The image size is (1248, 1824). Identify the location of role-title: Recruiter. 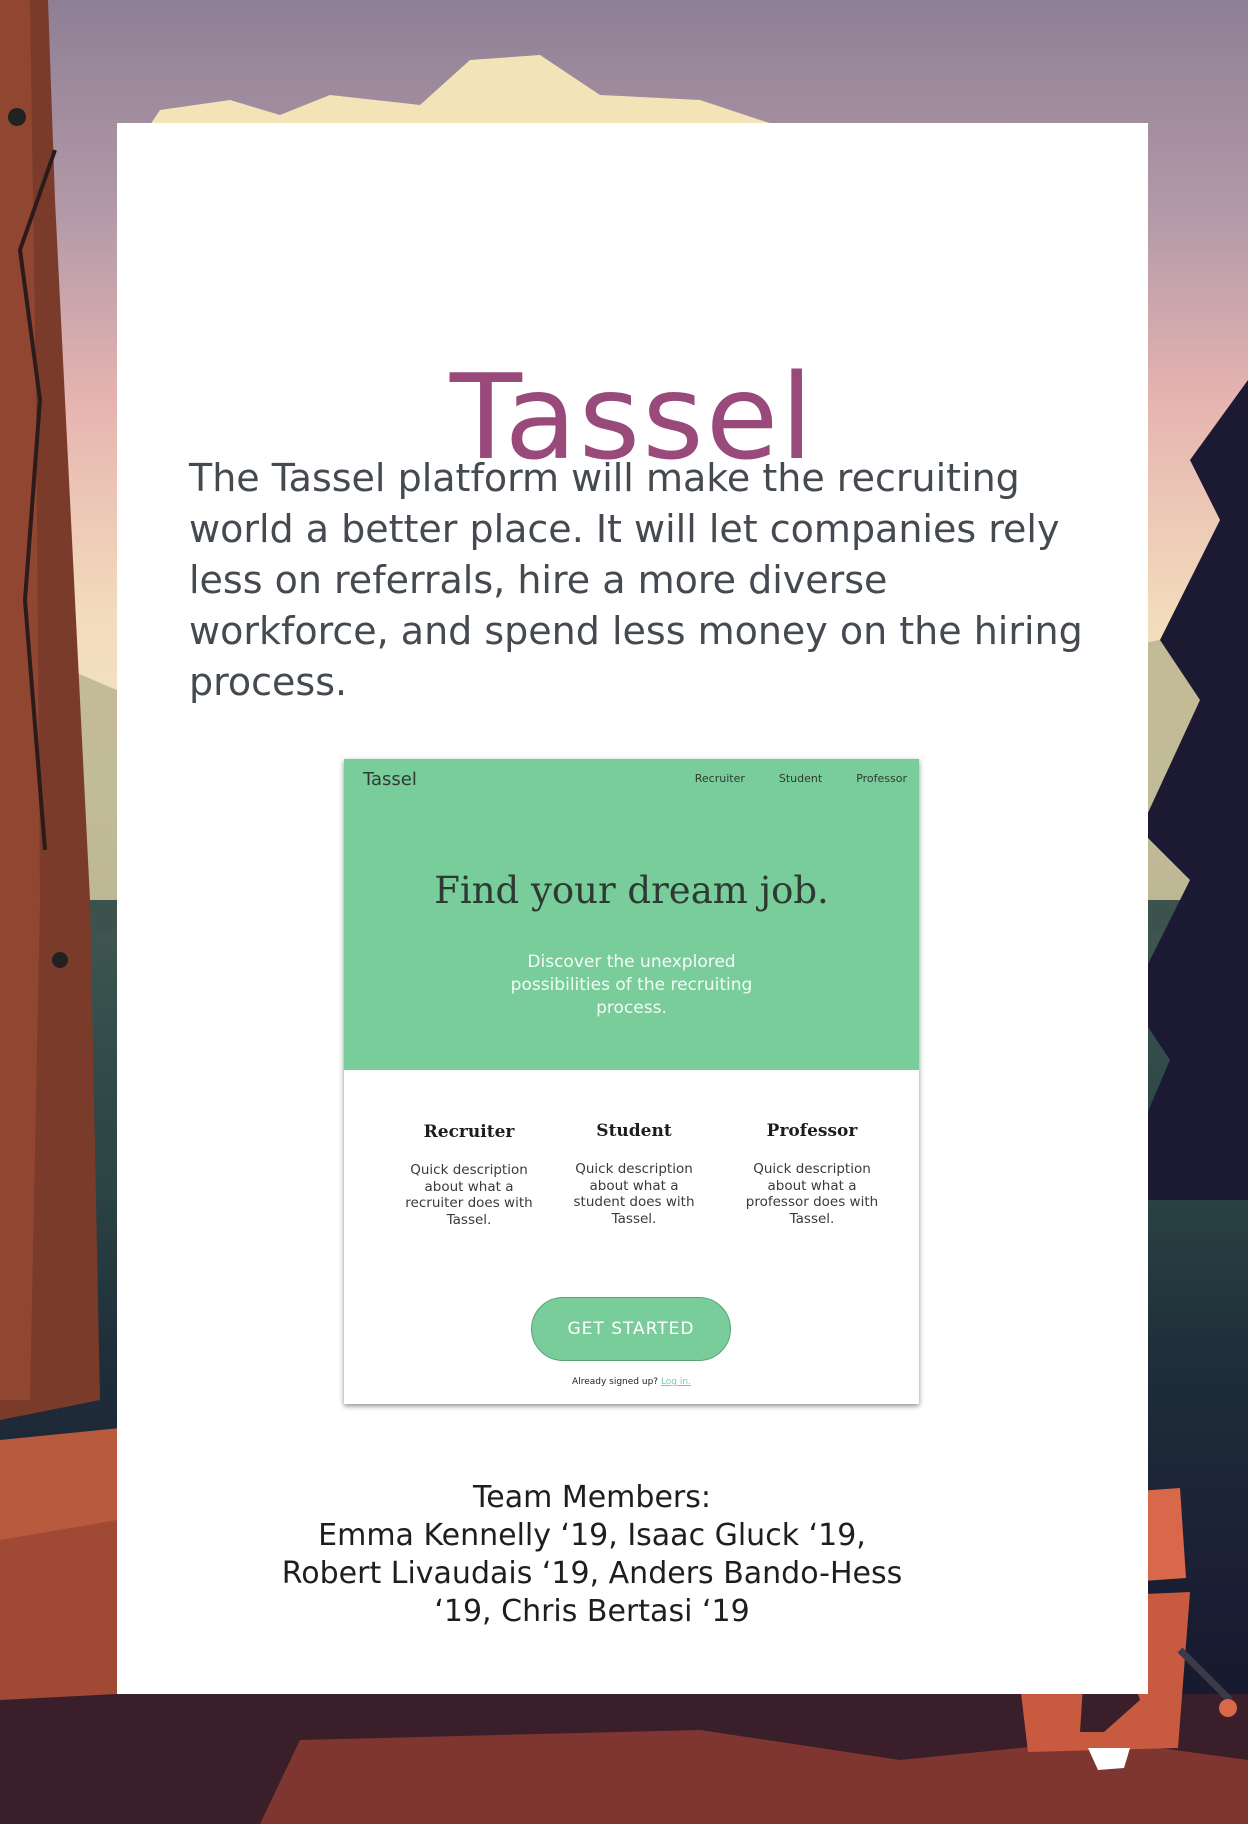
(469, 1132).